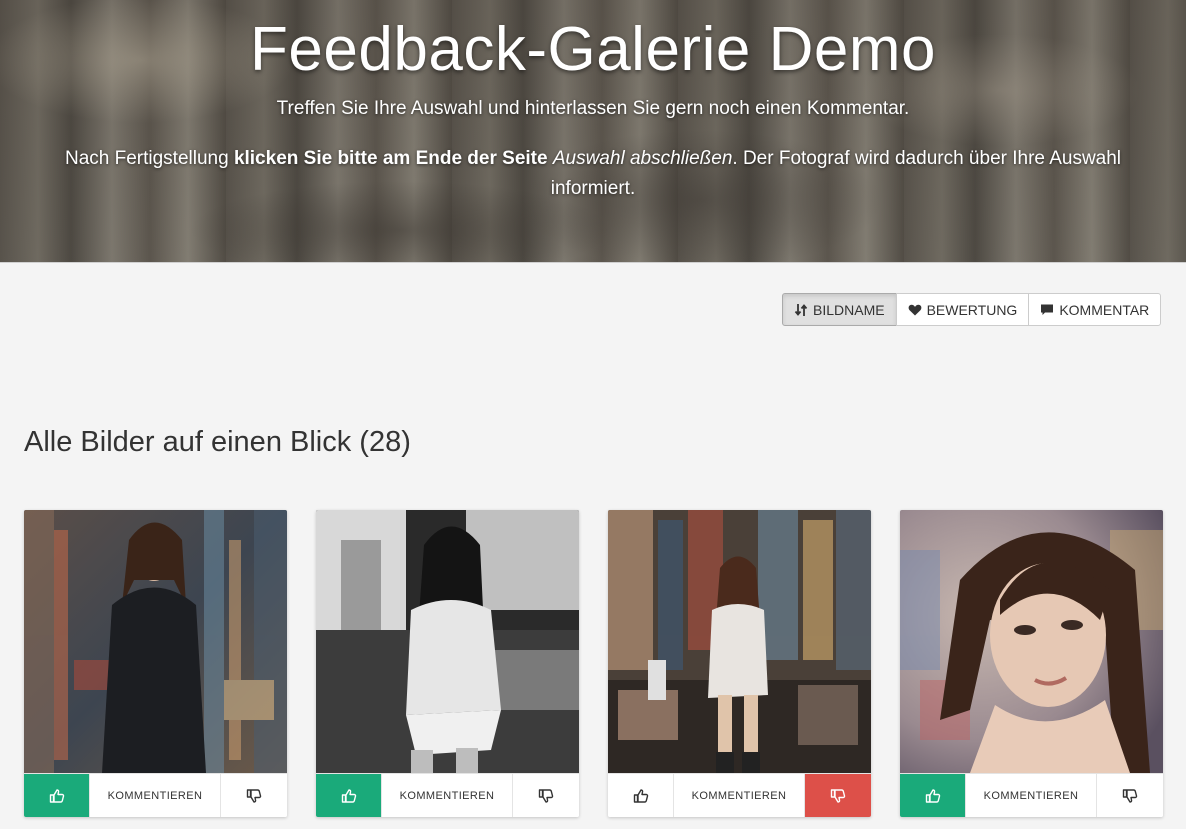 This screenshot has height=829, width=1186. Describe the element at coordinates (149, 158) in the screenshot. I see `hero-instructions-prefix: Nach Fertigstellung` at that location.